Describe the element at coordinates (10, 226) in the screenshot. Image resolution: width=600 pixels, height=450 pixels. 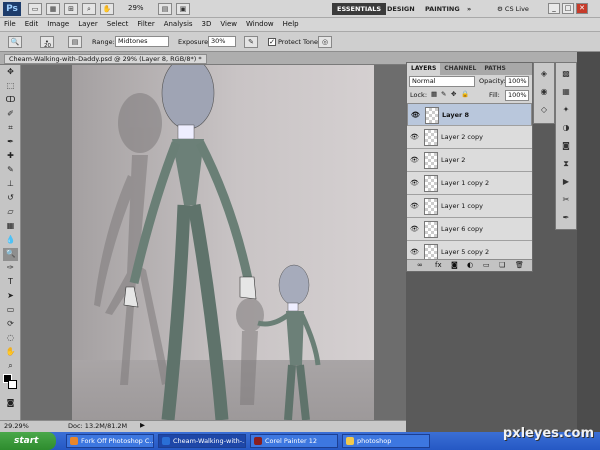
I see `gradient-tool-icon: ▦` at that location.